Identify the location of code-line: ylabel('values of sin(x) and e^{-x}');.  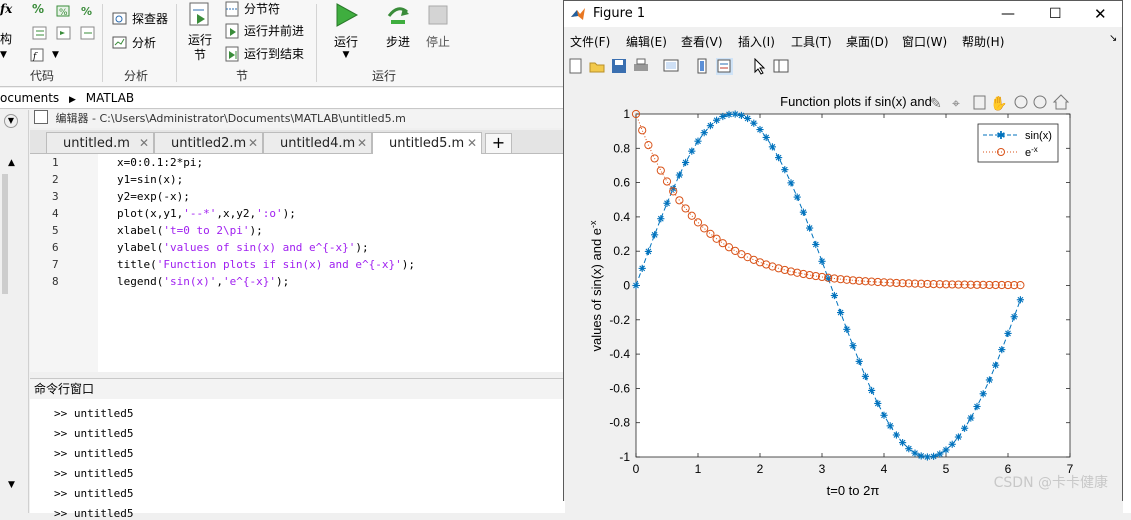
(243, 247).